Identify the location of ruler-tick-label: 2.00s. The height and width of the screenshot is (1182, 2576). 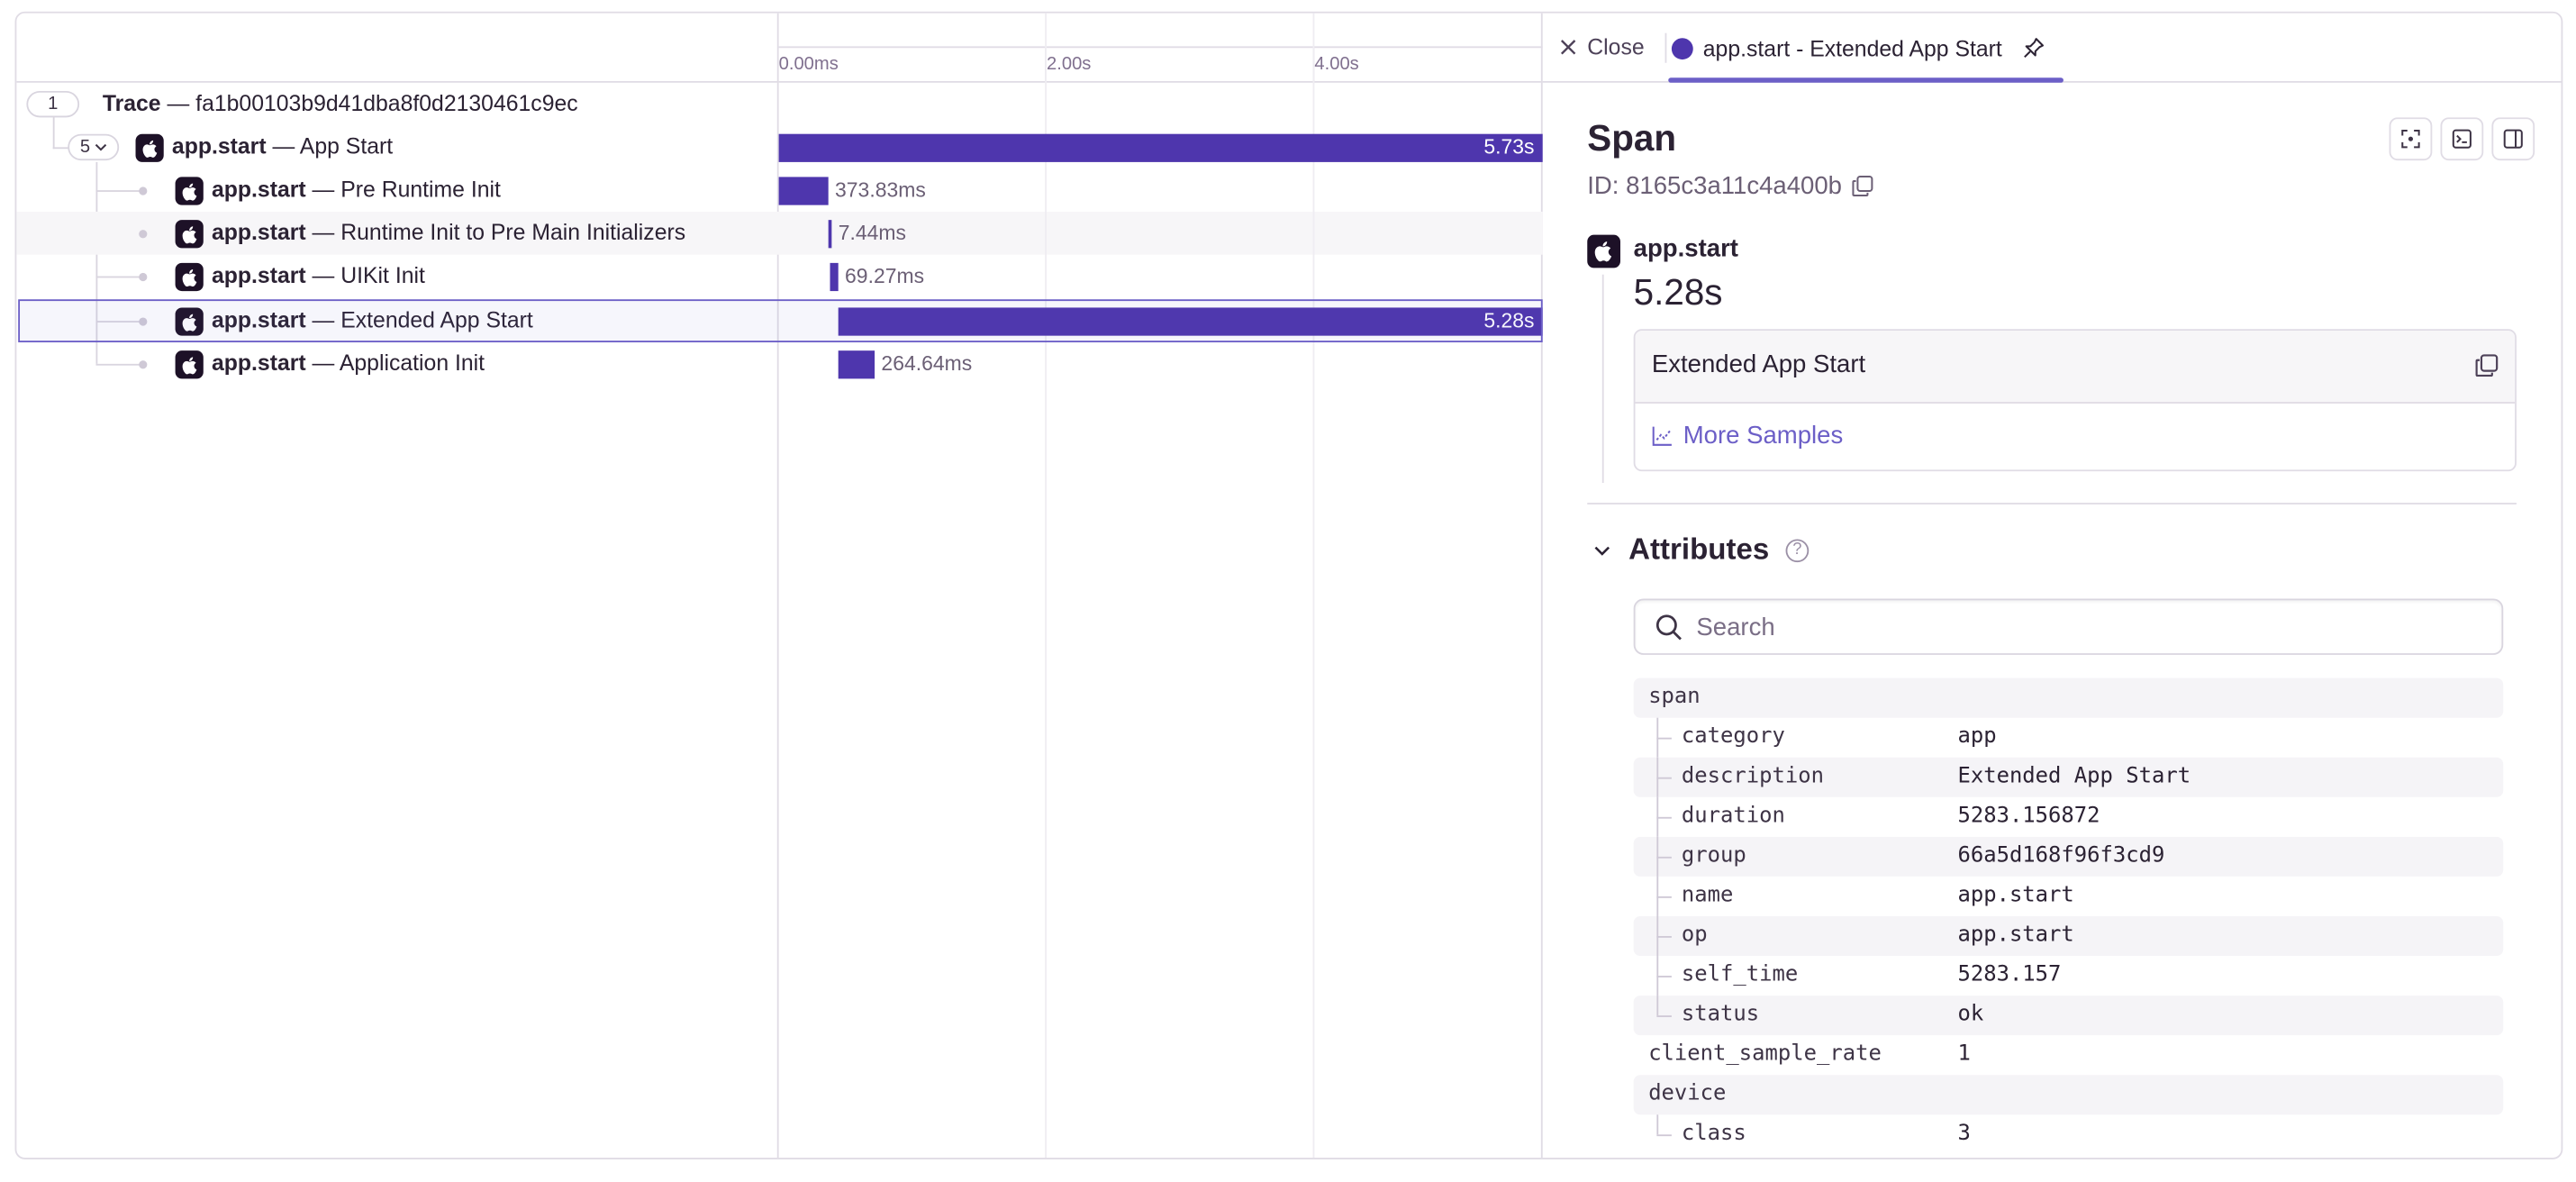
(1069, 64).